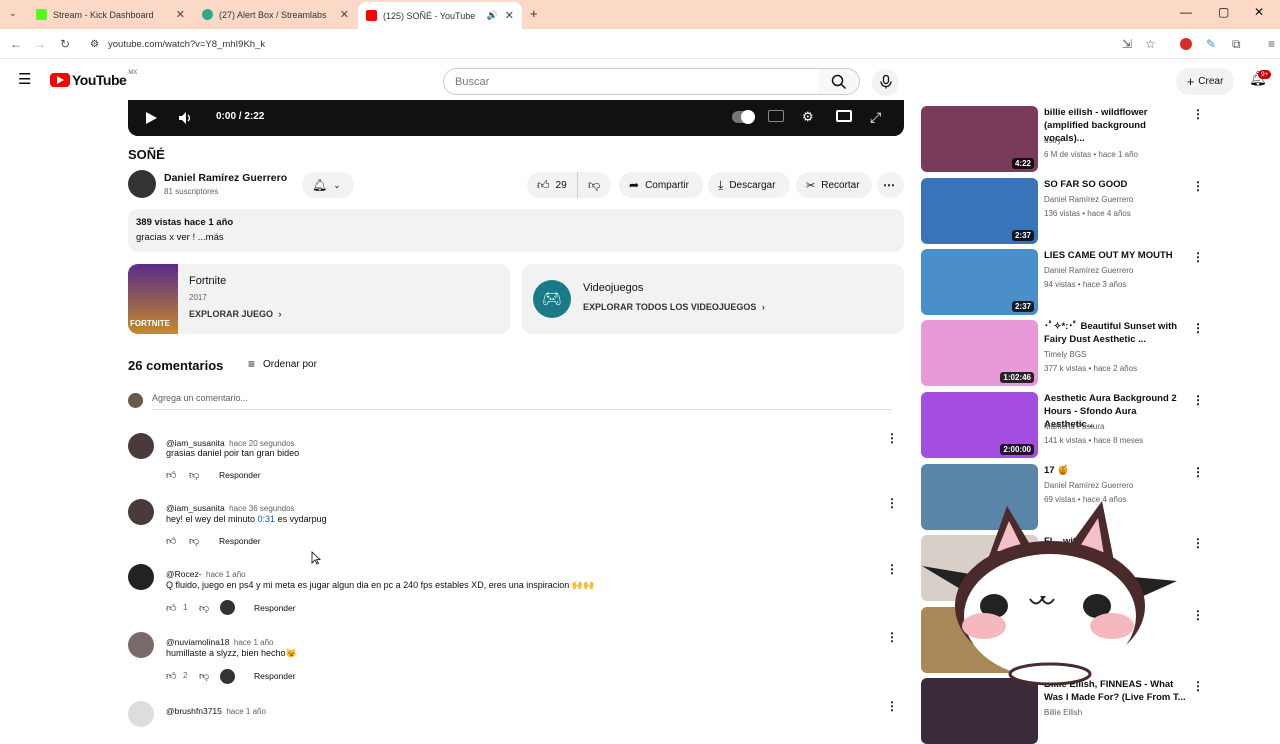 Image resolution: width=1280 pixels, height=744 pixels. I want to click on related-video-channel: Timely BGS, so click(1065, 355).